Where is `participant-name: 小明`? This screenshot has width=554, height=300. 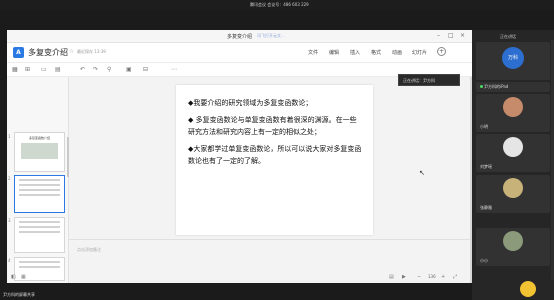 participant-name: 小明 is located at coordinates (484, 126).